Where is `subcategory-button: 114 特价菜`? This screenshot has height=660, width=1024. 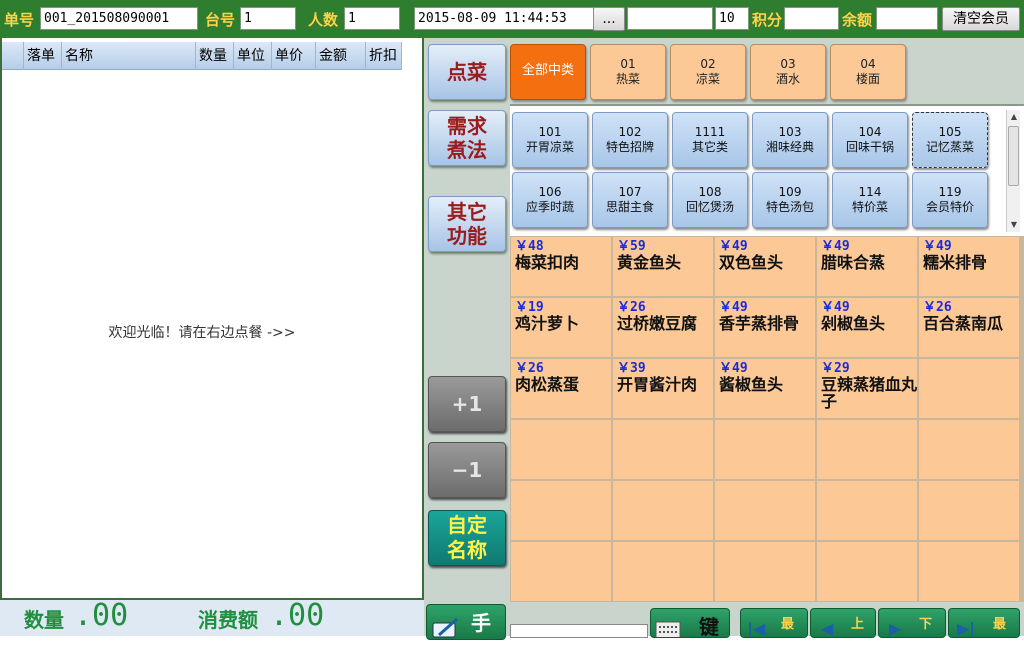
subcategory-button: 114 特价菜 is located at coordinates (870, 200).